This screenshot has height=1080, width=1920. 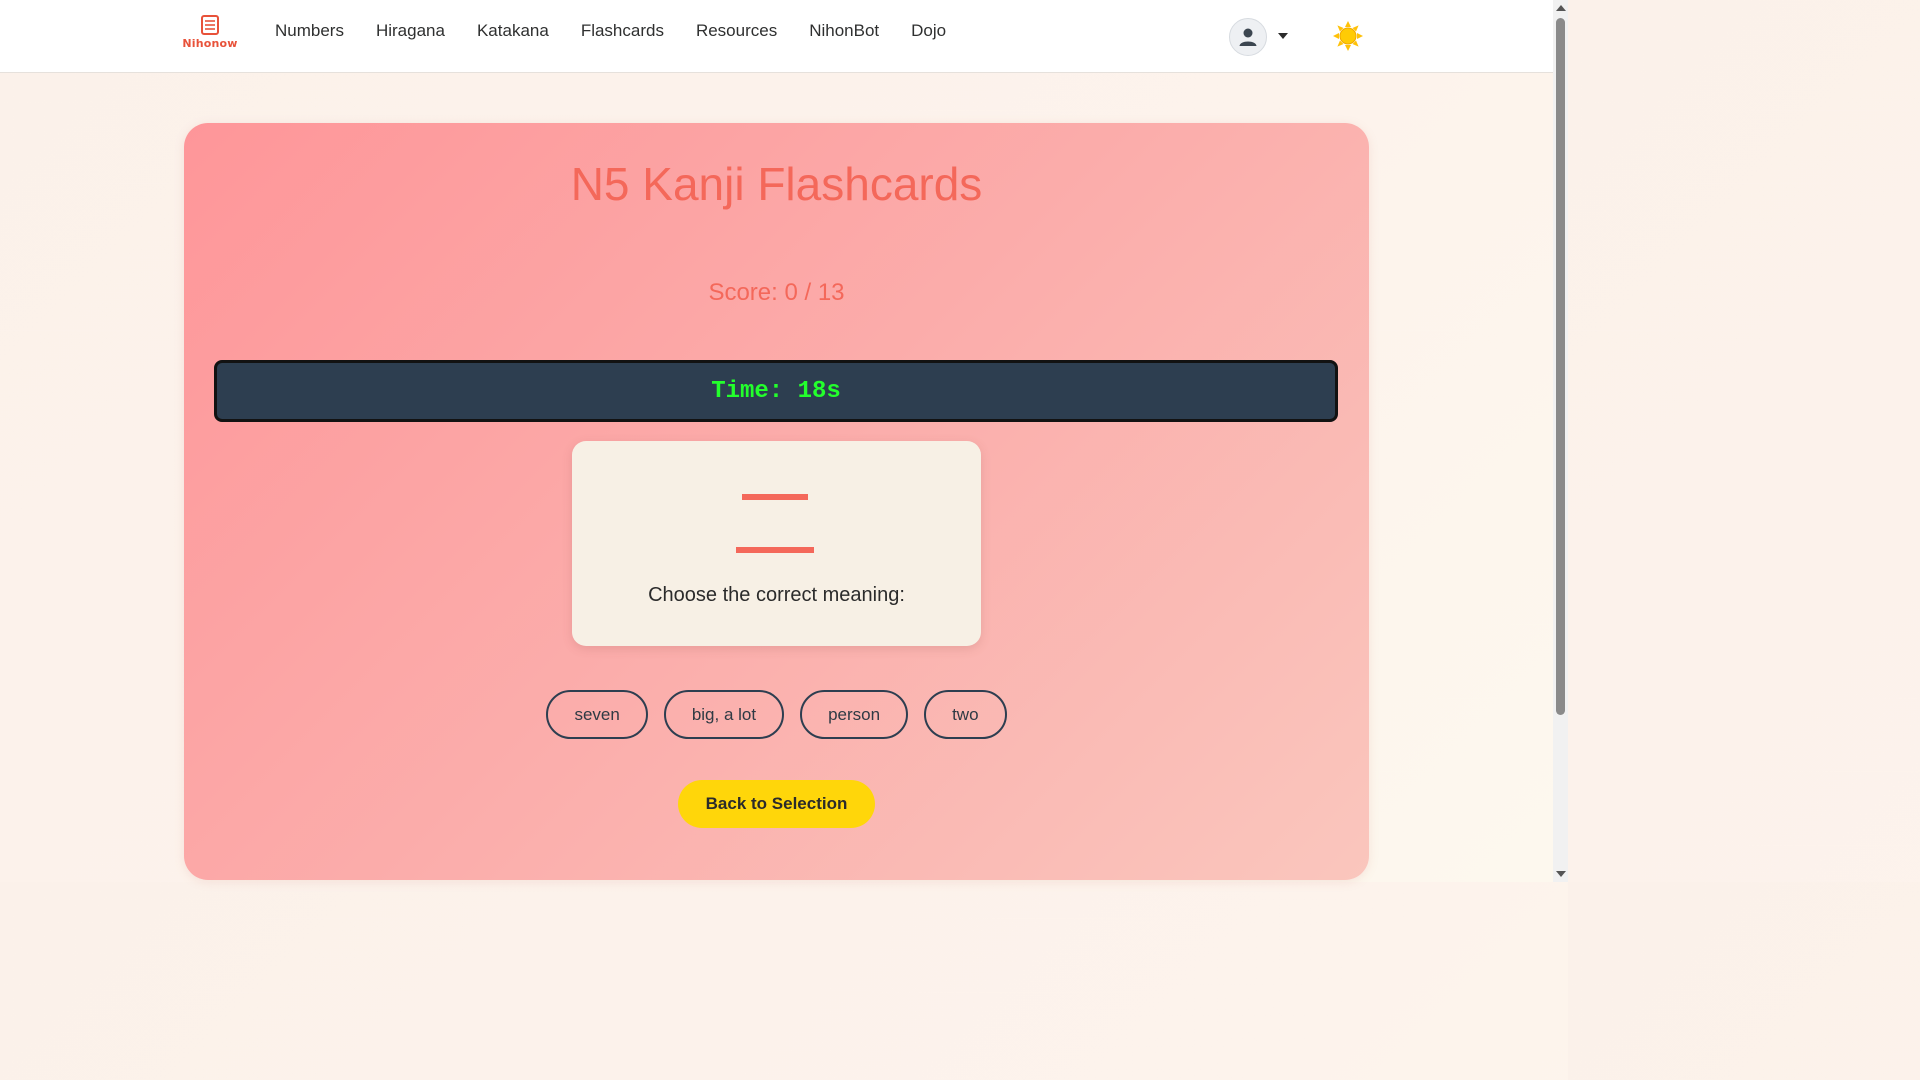 I want to click on back-to-selection-button: Back to Selection, so click(x=776, y=804).